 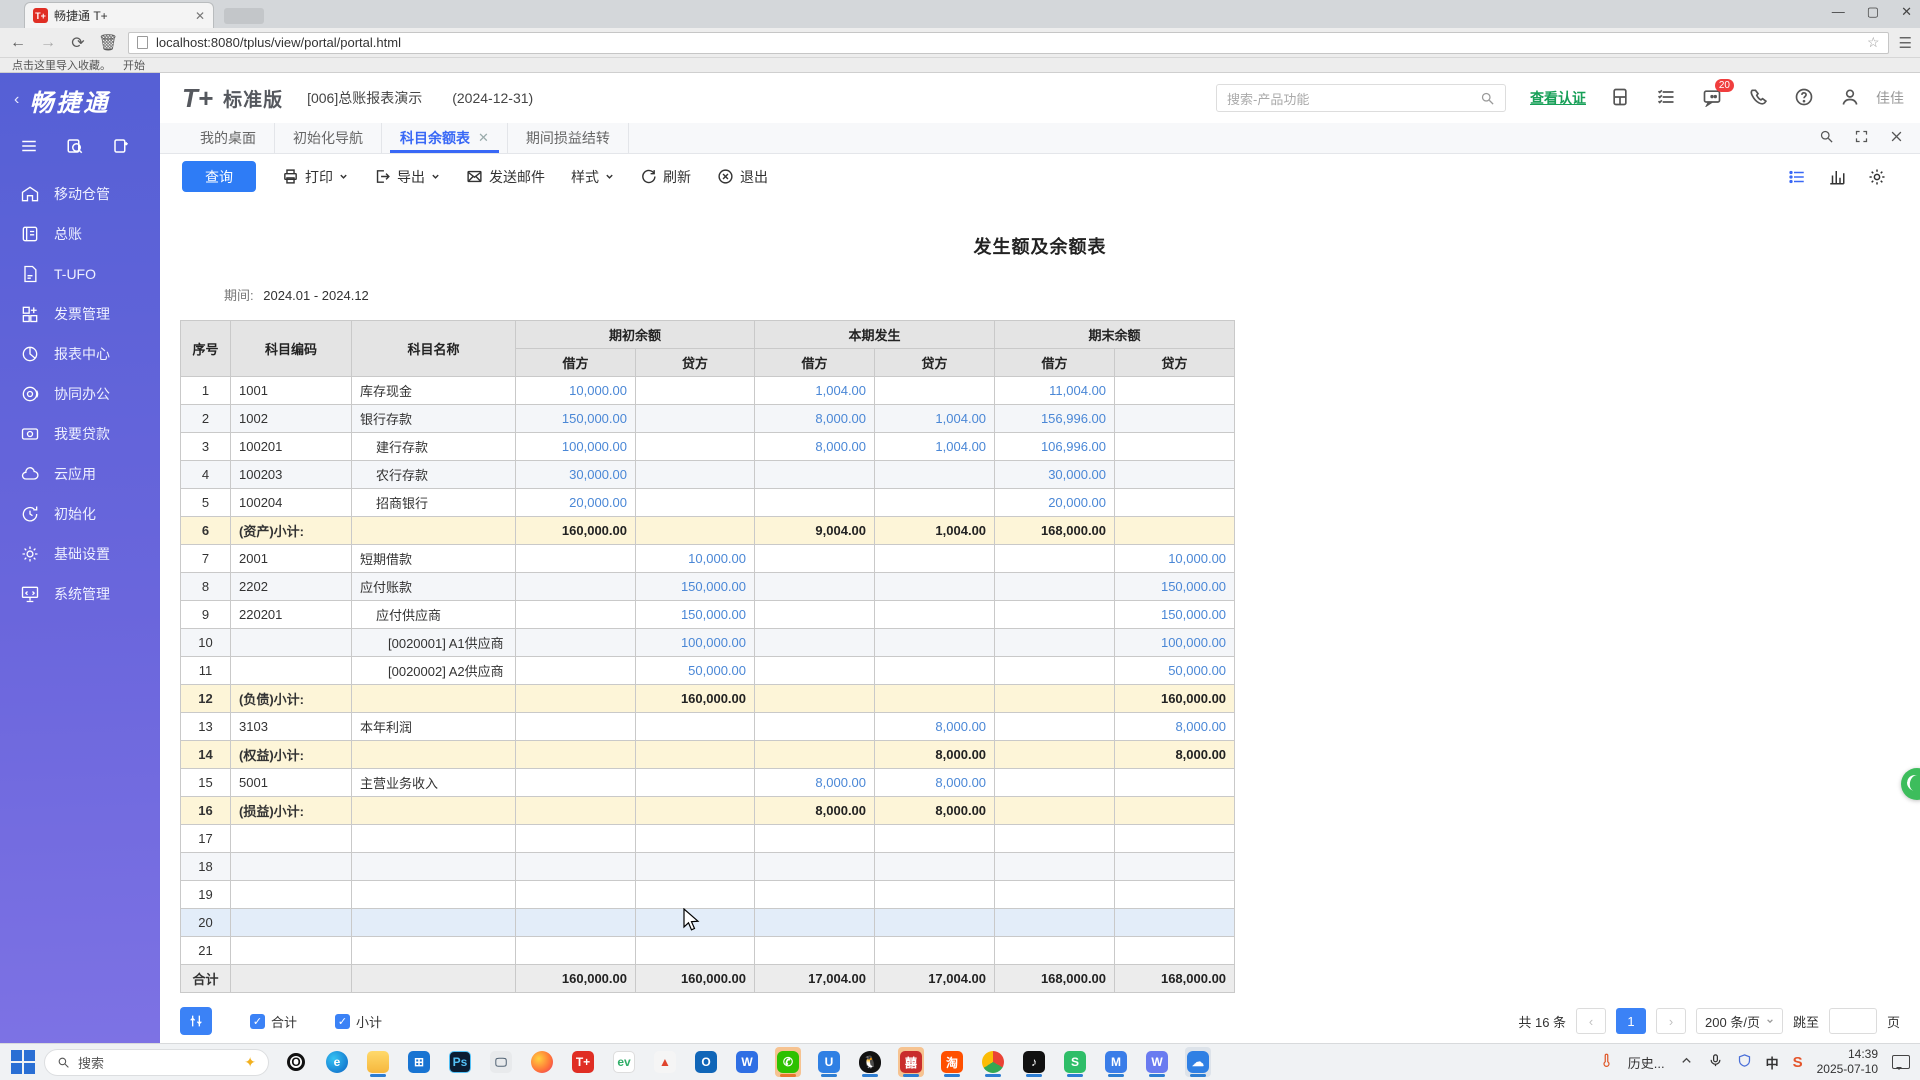 I want to click on new-tab-button, so click(x=244, y=16).